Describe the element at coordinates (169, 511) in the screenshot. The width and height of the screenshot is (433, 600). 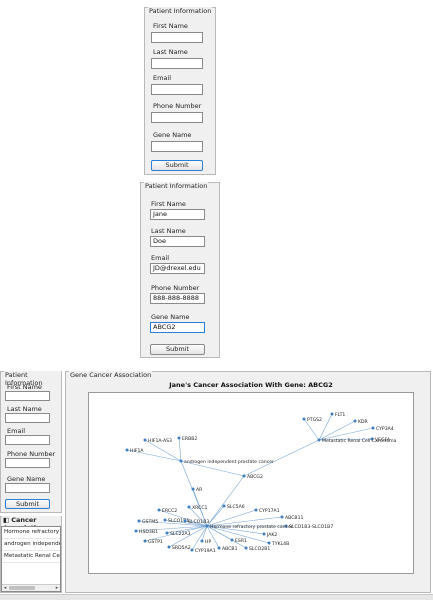
I see `gene-node-label: ERCC2` at that location.